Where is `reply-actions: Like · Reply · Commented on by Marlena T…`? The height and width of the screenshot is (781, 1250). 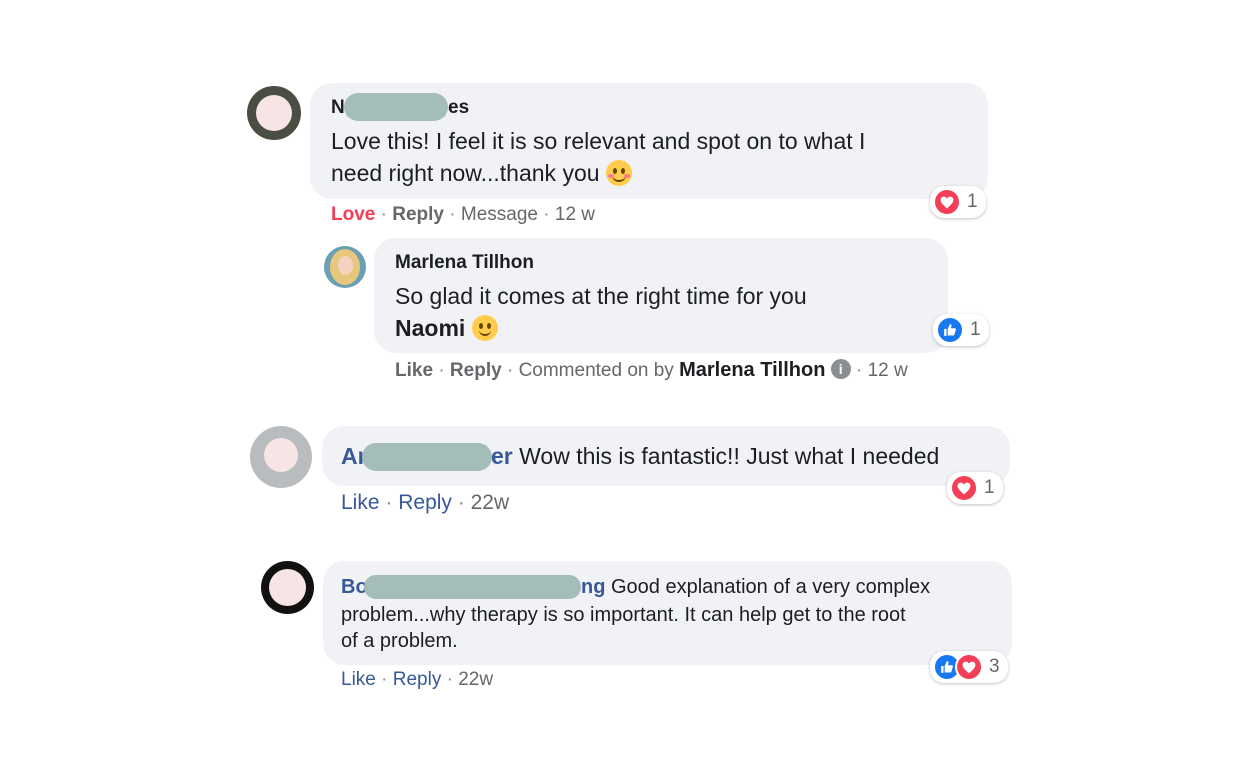
reply-actions: Like · Reply · Commented on by Marlena T… is located at coordinates (651, 370).